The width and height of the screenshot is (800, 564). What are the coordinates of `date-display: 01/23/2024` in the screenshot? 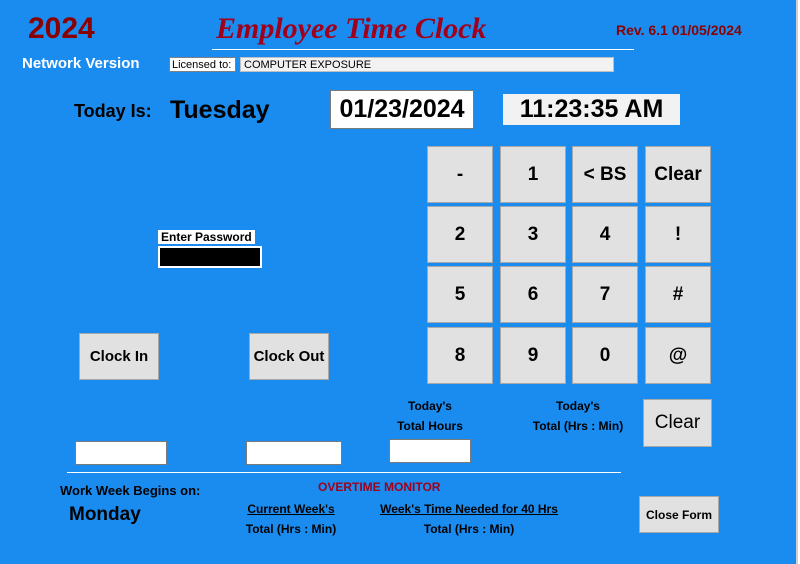 It's located at (402, 109).